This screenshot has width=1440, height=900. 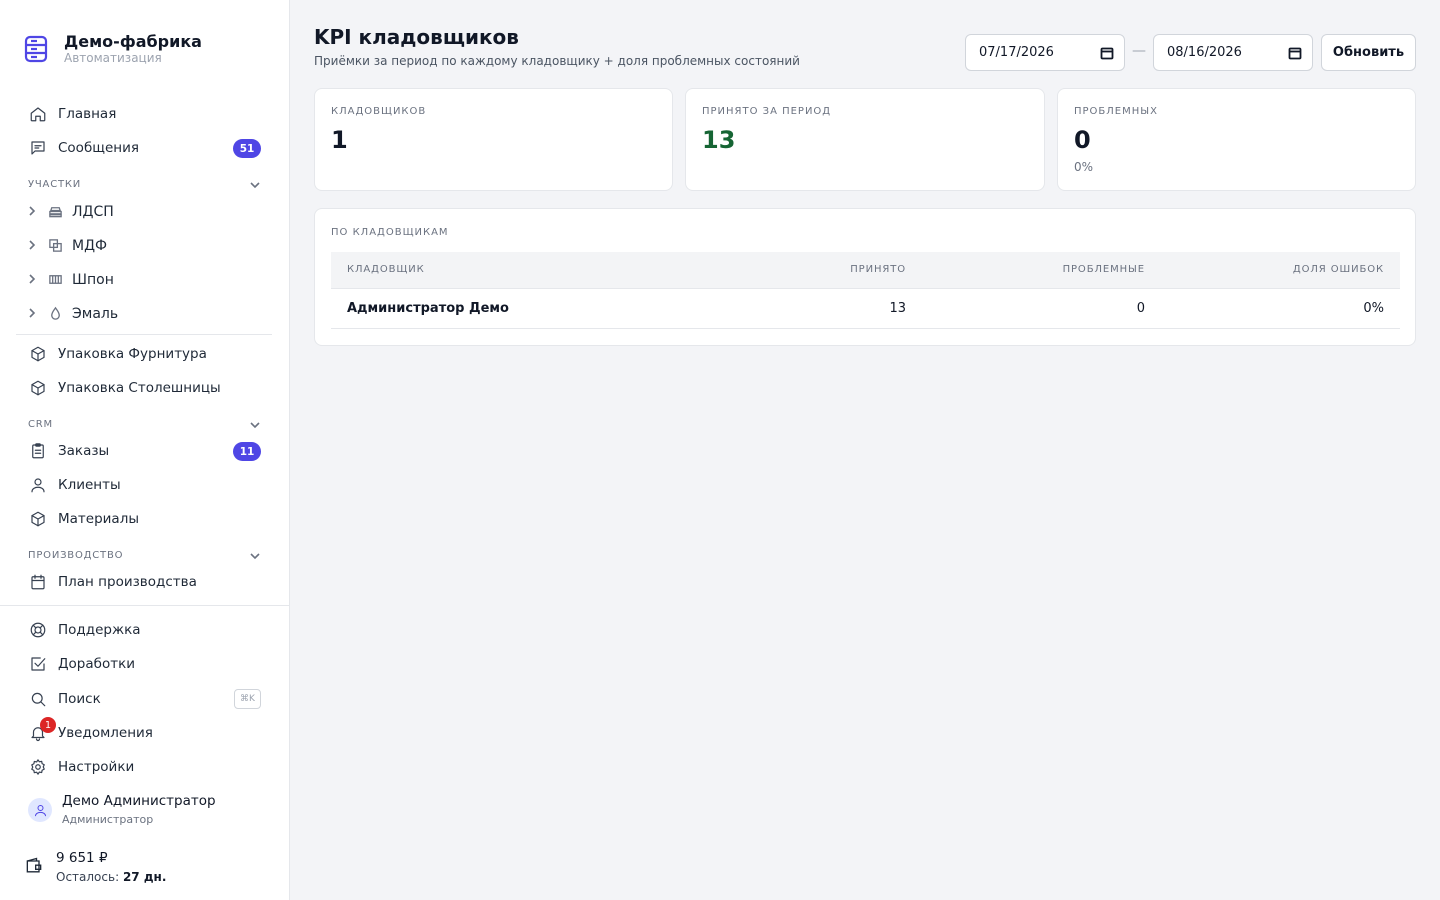 I want to click on sidebar-item-search: Поиск ⌘K, so click(x=144, y=699).